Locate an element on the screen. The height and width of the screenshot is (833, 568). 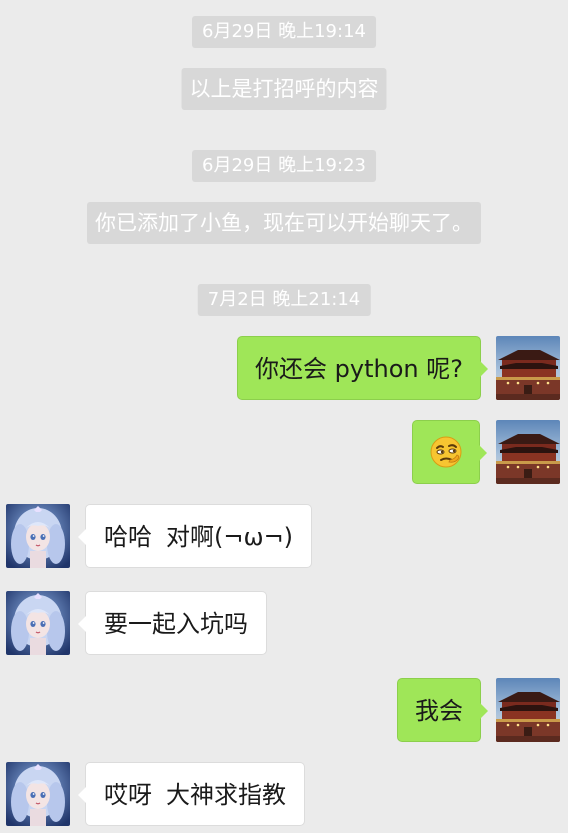
system-note: 以上是打招呼的内容 is located at coordinates (284, 89).